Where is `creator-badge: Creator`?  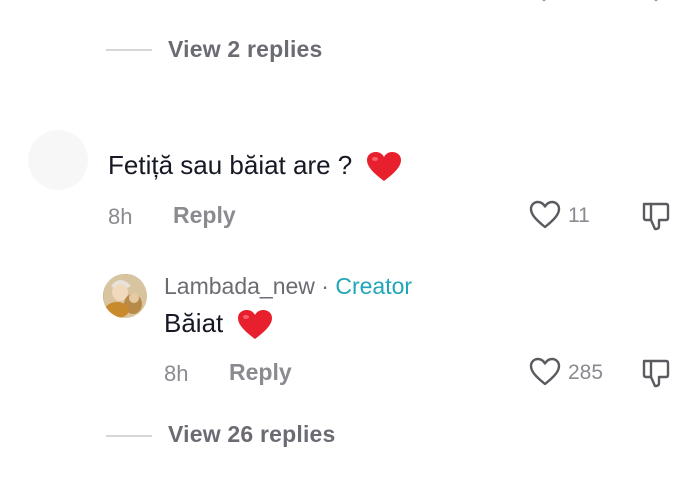 creator-badge: Creator is located at coordinates (374, 286).